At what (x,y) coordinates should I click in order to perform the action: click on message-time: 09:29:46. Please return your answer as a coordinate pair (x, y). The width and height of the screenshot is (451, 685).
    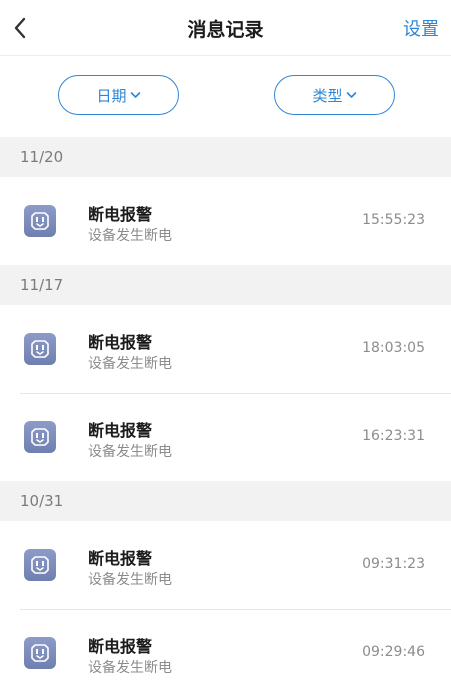
    Looking at the image, I should click on (393, 652).